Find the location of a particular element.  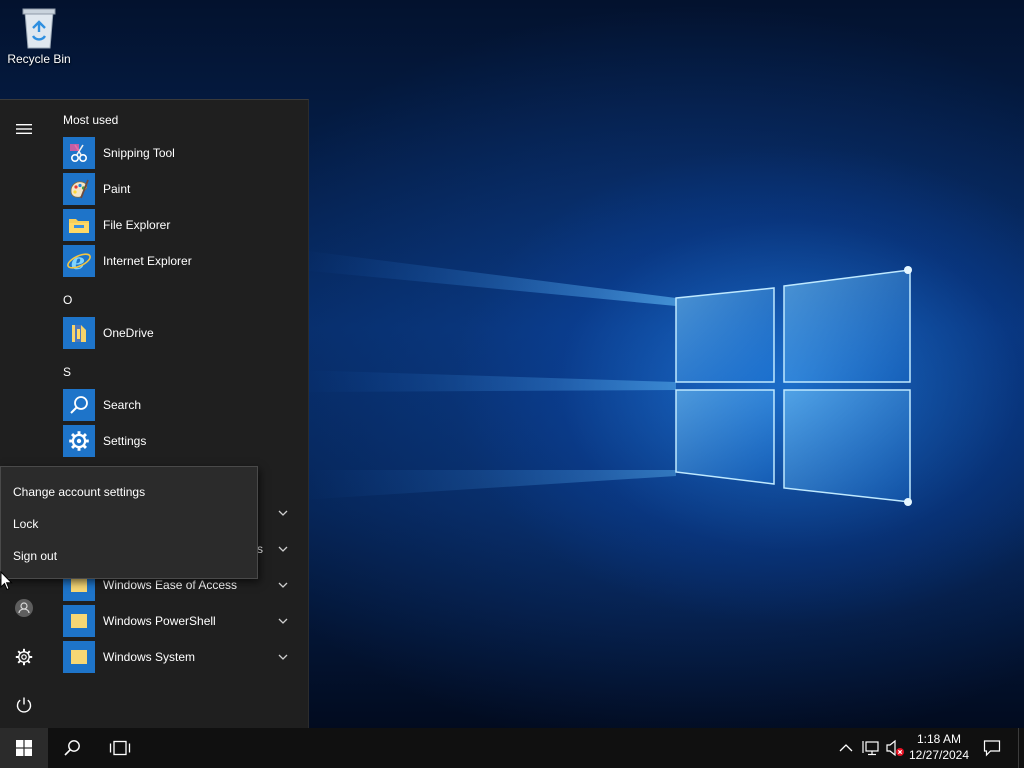

show-hidden-icons-button is located at coordinates (846, 748).